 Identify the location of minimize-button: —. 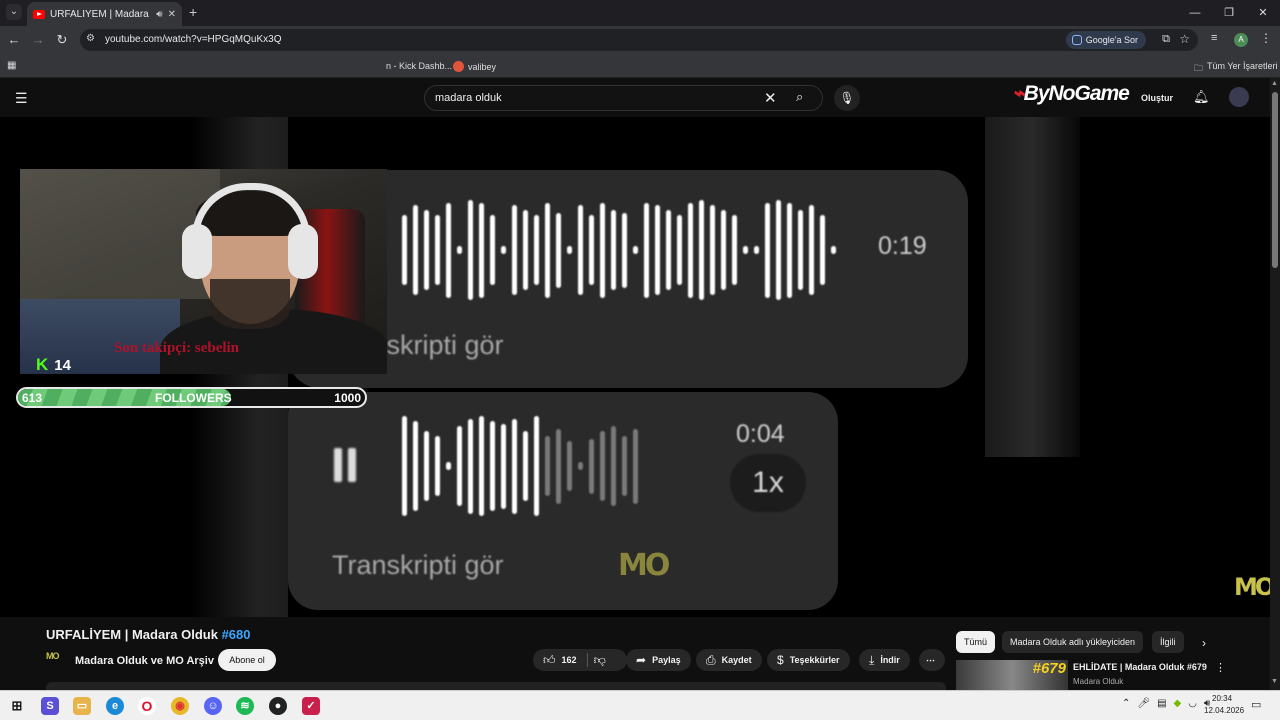
(1195, 13).